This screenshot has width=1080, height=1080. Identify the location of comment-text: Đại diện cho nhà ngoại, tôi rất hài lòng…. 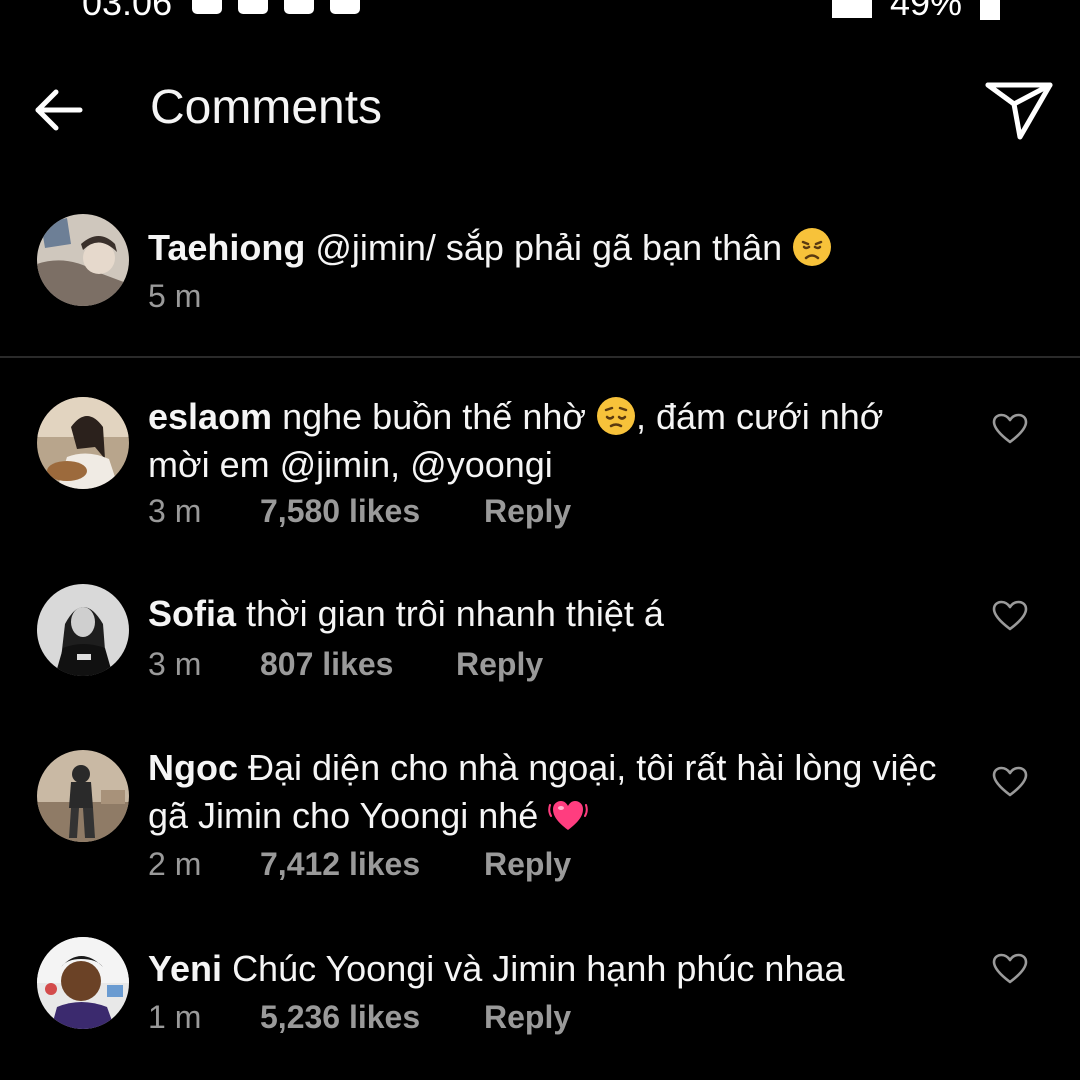
(542, 791).